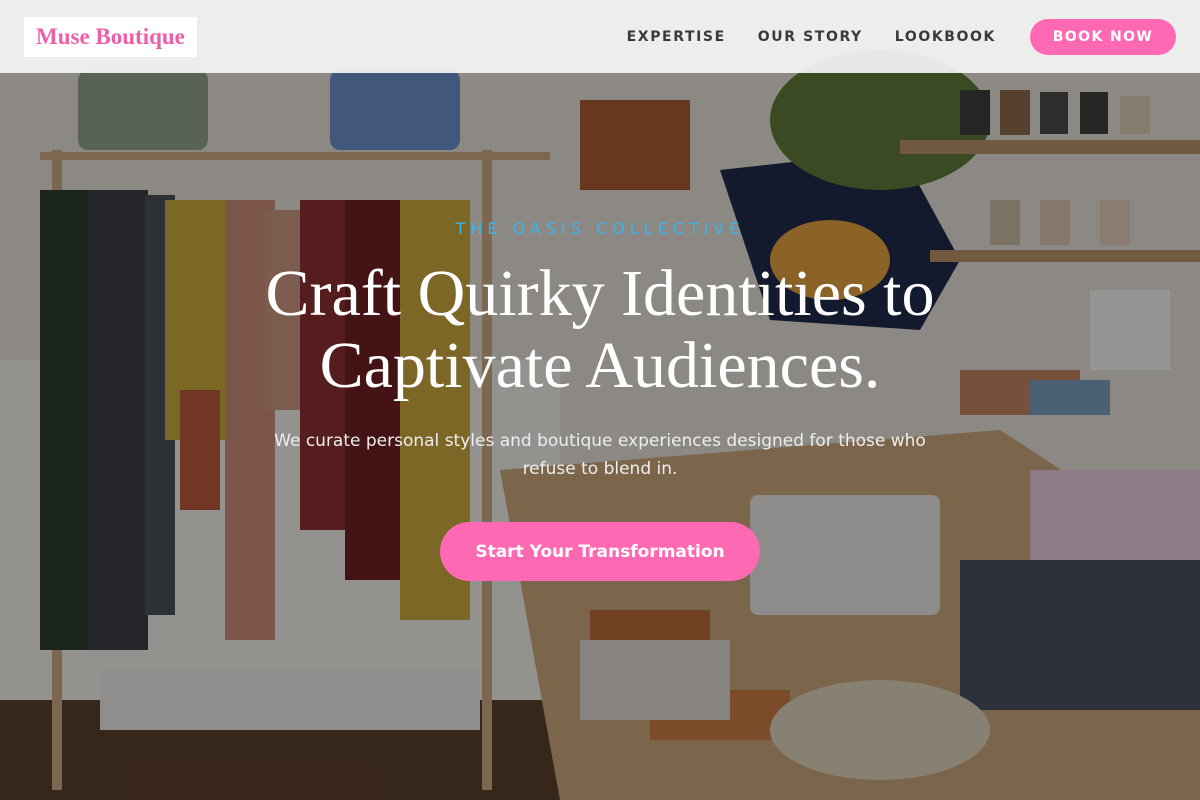 This screenshot has height=800, width=1200. Describe the element at coordinates (600, 293) in the screenshot. I see `hero-headline-line-1: Craft Quirky Identities to` at that location.